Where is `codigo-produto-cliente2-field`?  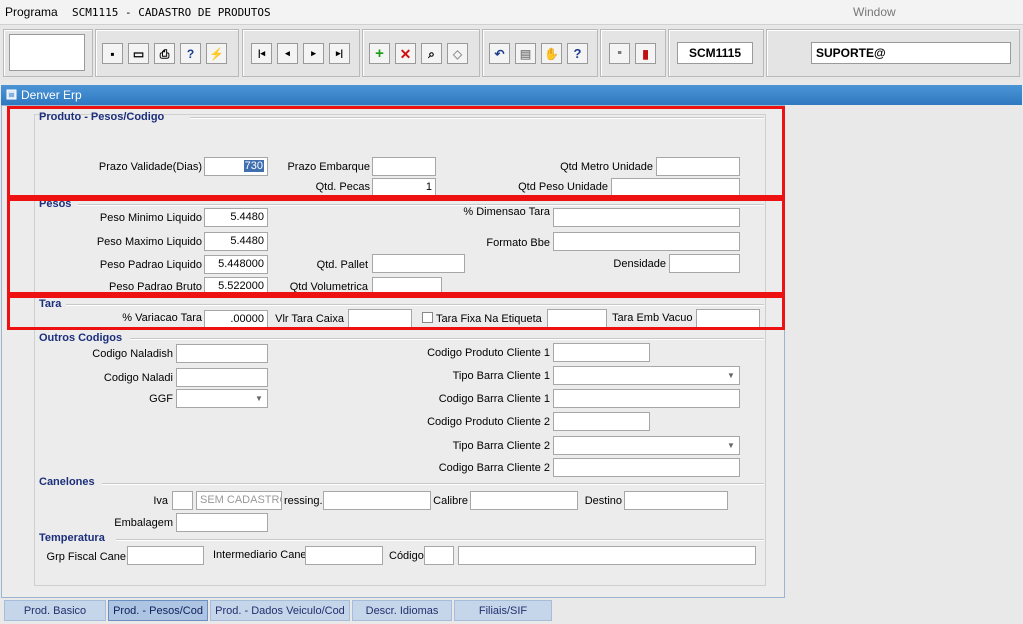
codigo-produto-cliente2-field is located at coordinates (601, 421).